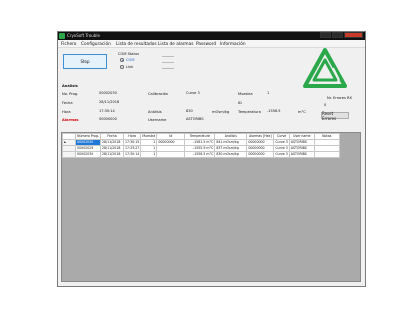 Image resolution: width=420 pixels, height=315 pixels. Describe the element at coordinates (260, 154) in the screenshot. I see `table-cell: 00000000` at that location.